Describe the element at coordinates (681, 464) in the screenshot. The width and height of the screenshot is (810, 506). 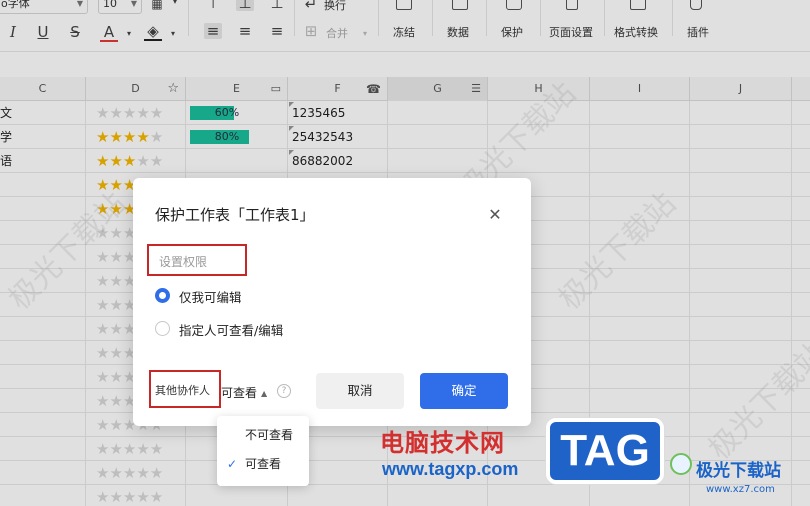
I see `brand-logo-icon` at that location.